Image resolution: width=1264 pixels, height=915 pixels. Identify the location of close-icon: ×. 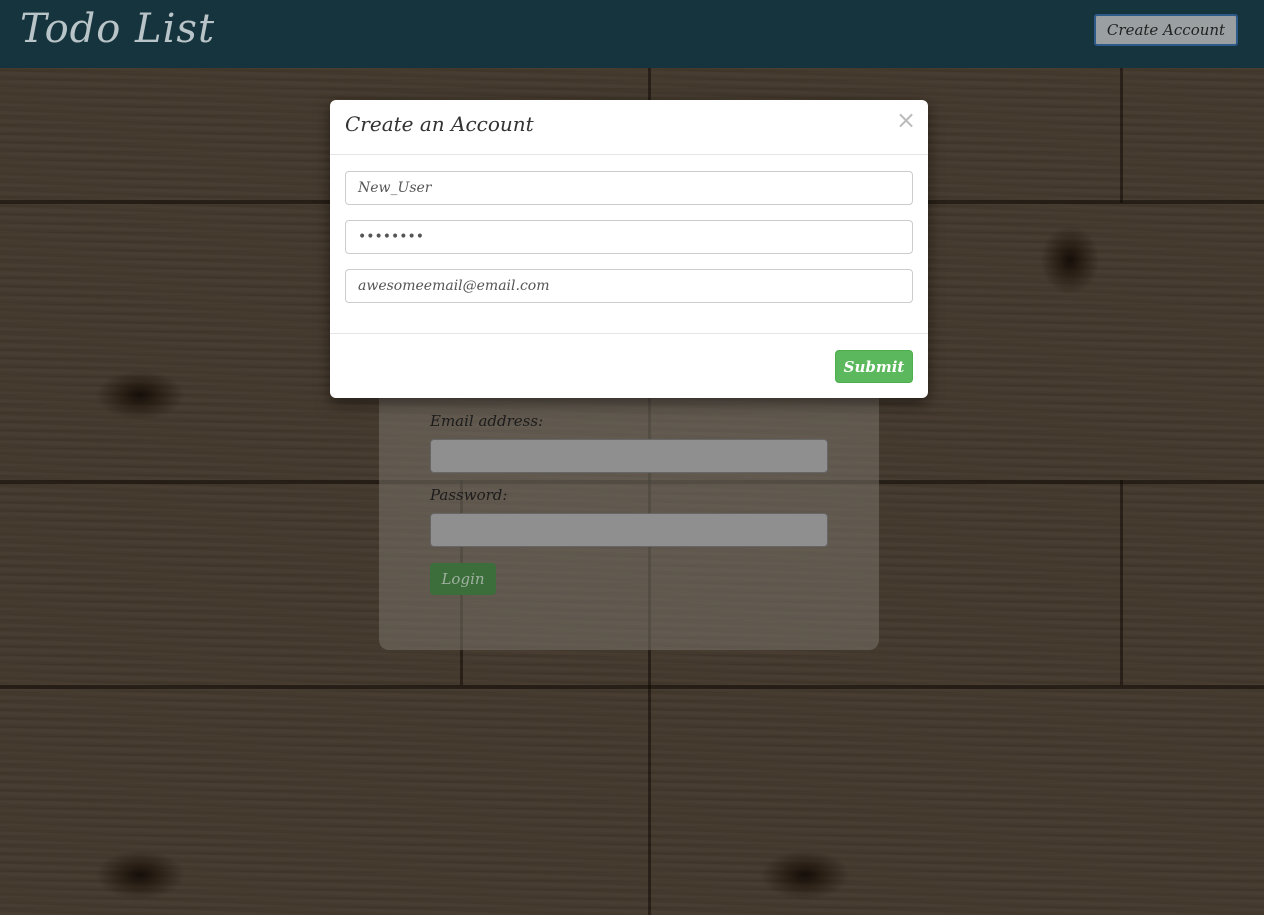
(906, 120).